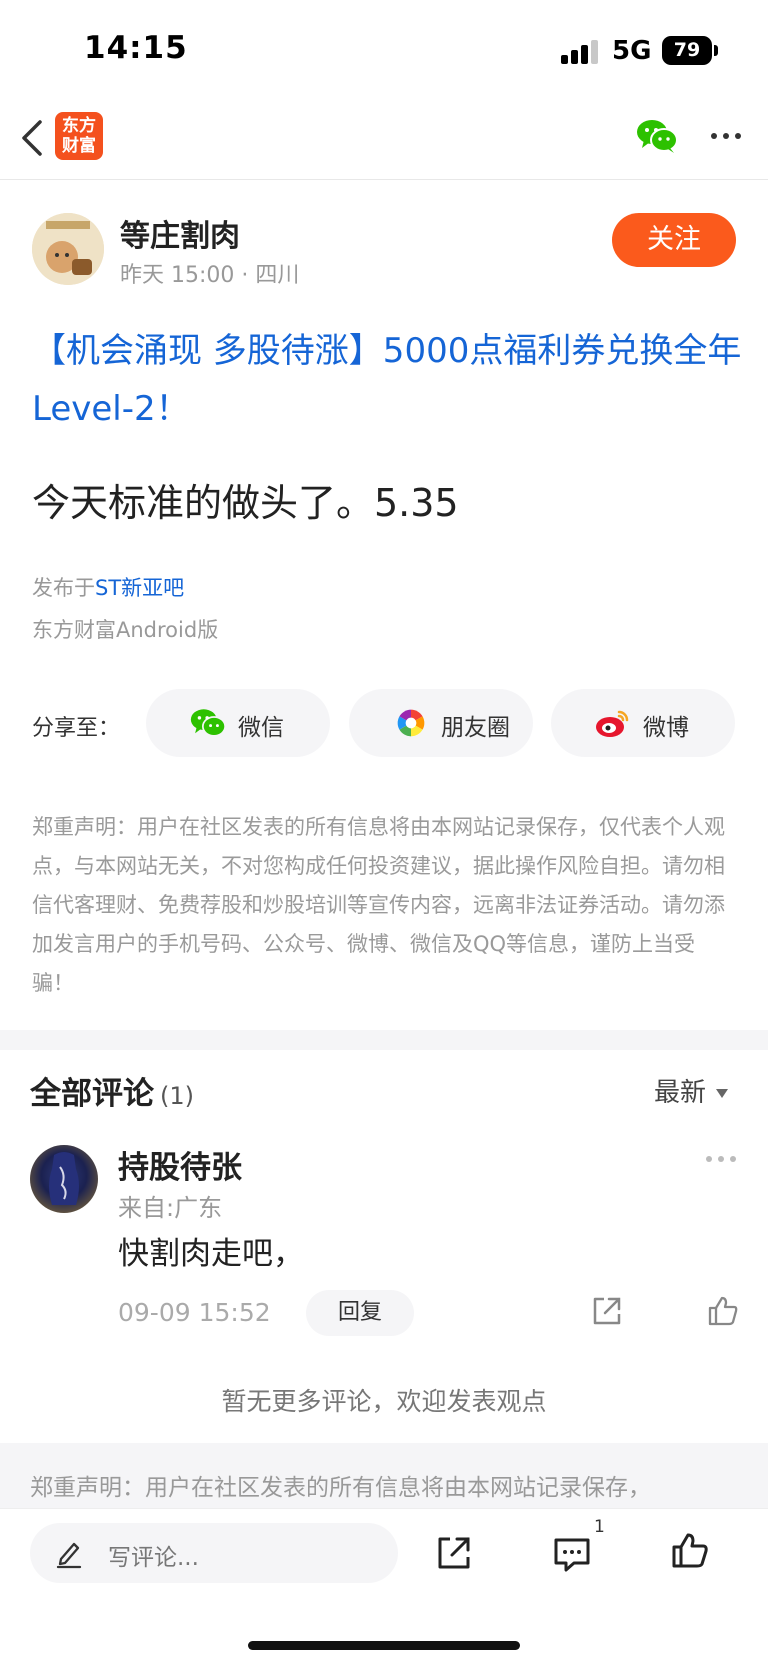 The width and height of the screenshot is (768, 1663). I want to click on back-icon, so click(33, 138).